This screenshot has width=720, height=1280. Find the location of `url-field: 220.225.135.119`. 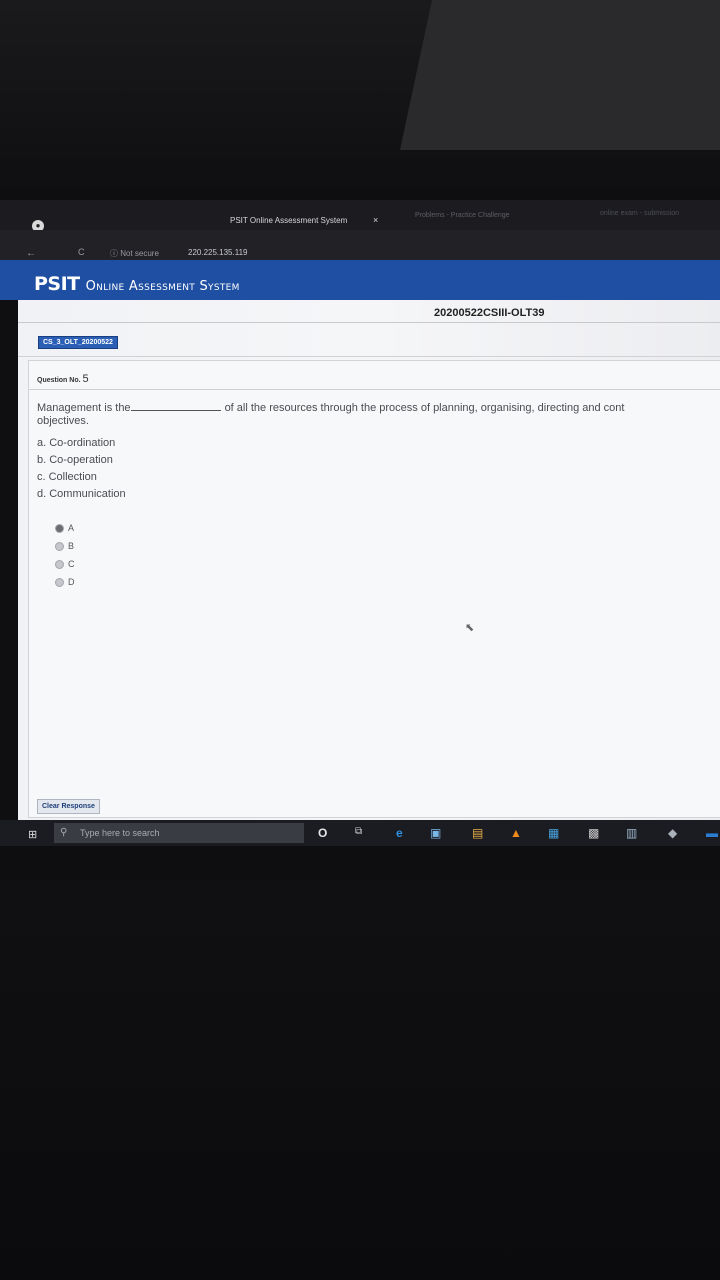

url-field: 220.225.135.119 is located at coordinates (217, 252).